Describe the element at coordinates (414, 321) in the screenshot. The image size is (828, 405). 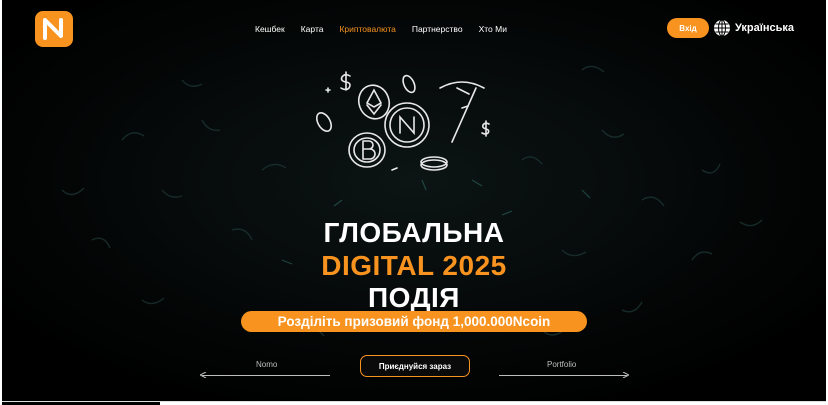
I see `prize-banner: Розділіть призовий фонд 1,000.000Ncoin` at that location.